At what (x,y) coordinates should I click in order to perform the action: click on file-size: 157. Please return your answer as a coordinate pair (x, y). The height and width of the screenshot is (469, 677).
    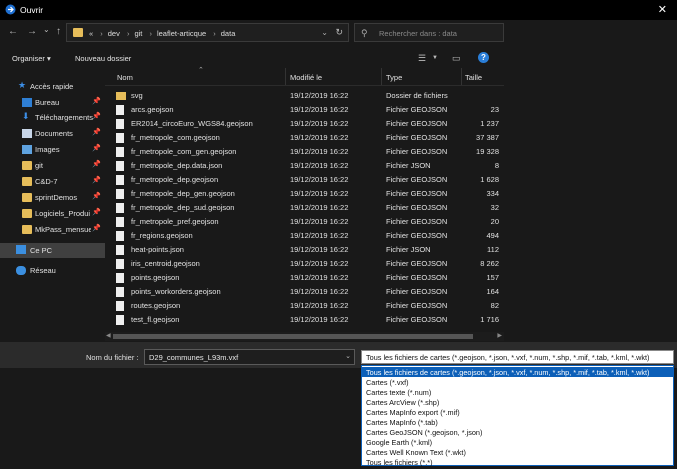
    Looking at the image, I should click on (492, 277).